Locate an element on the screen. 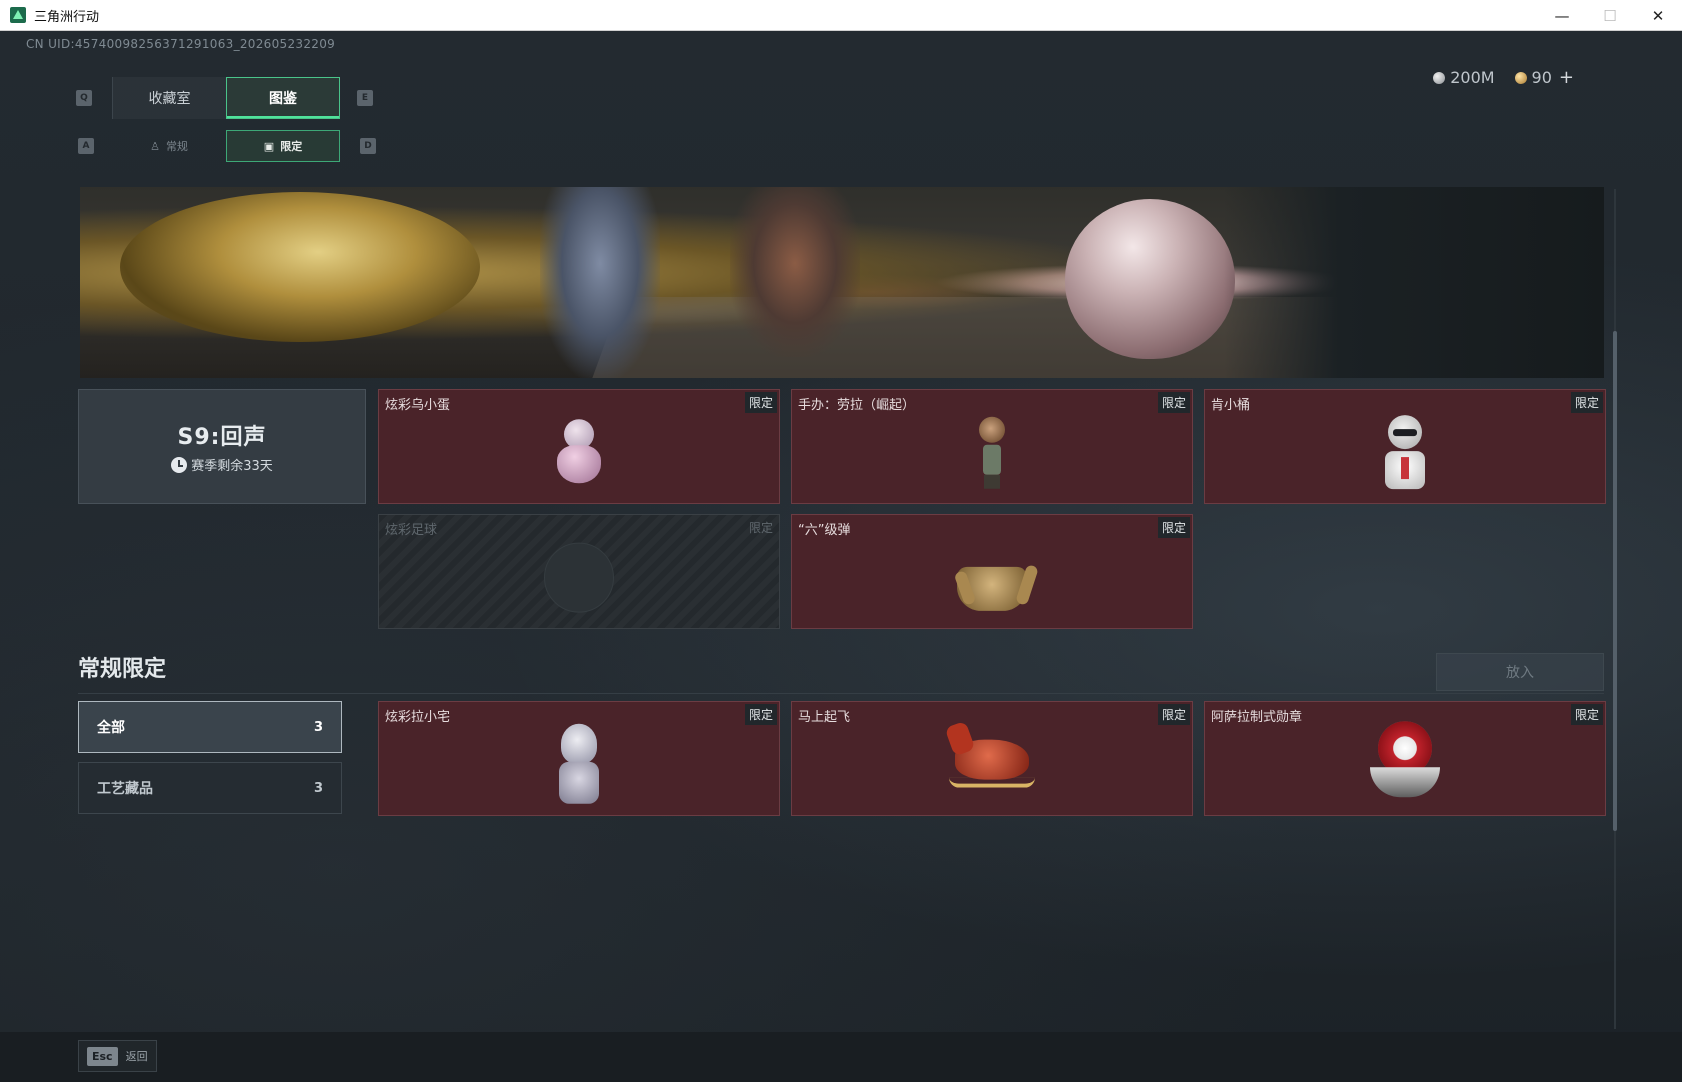 The image size is (1682, 1082). card-name: 炫彩拉小宅 is located at coordinates (418, 717).